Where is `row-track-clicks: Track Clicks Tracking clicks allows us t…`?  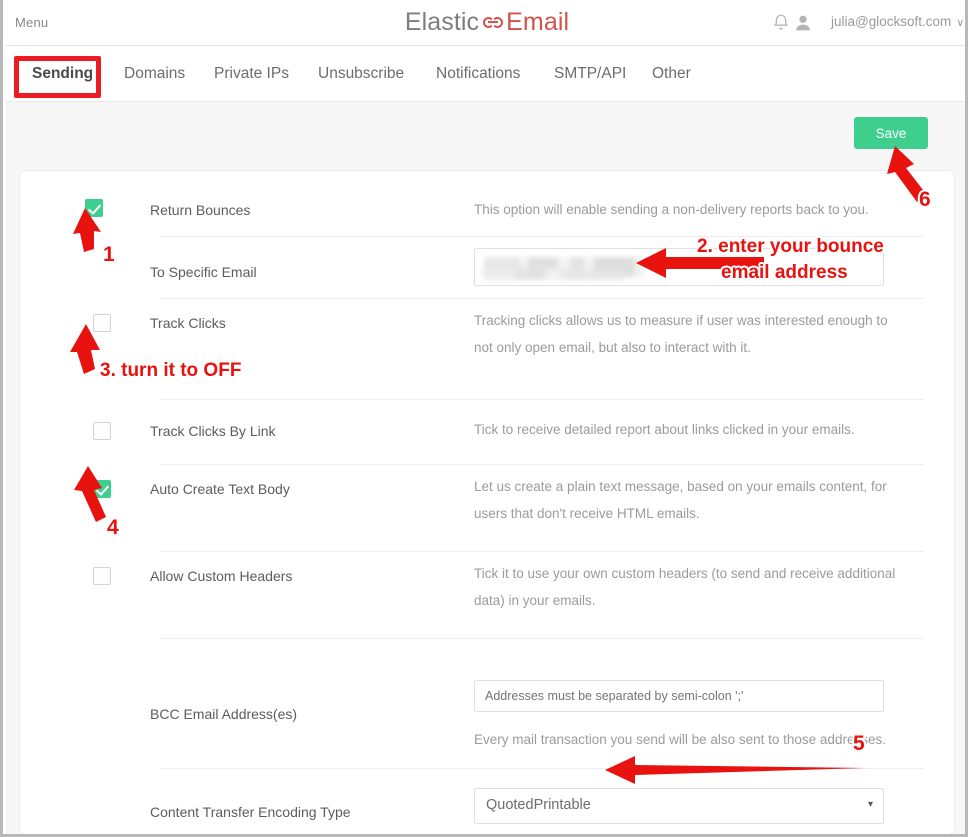 row-track-clicks: Track Clicks Tracking clicks allows us t… is located at coordinates (487, 349).